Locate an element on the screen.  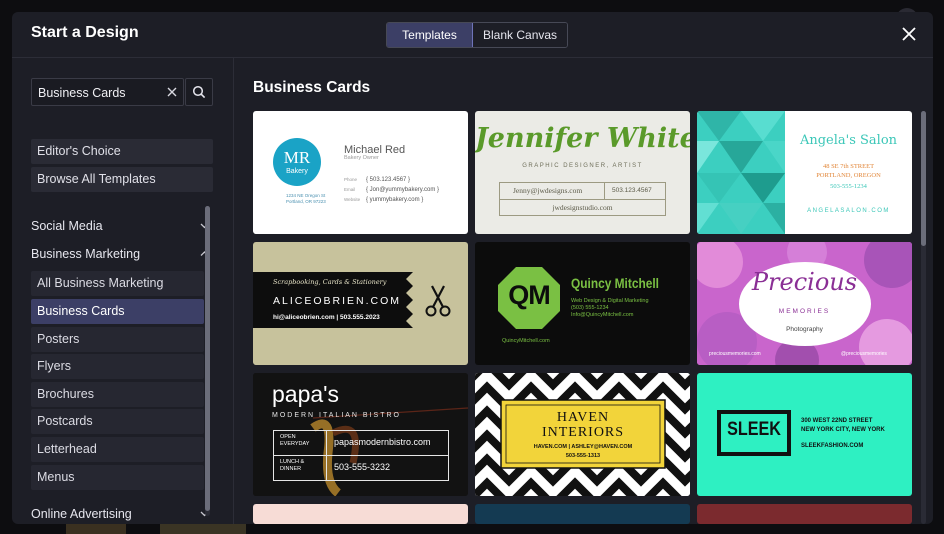
qm-logo-text: QM is located at coordinates (529, 295).